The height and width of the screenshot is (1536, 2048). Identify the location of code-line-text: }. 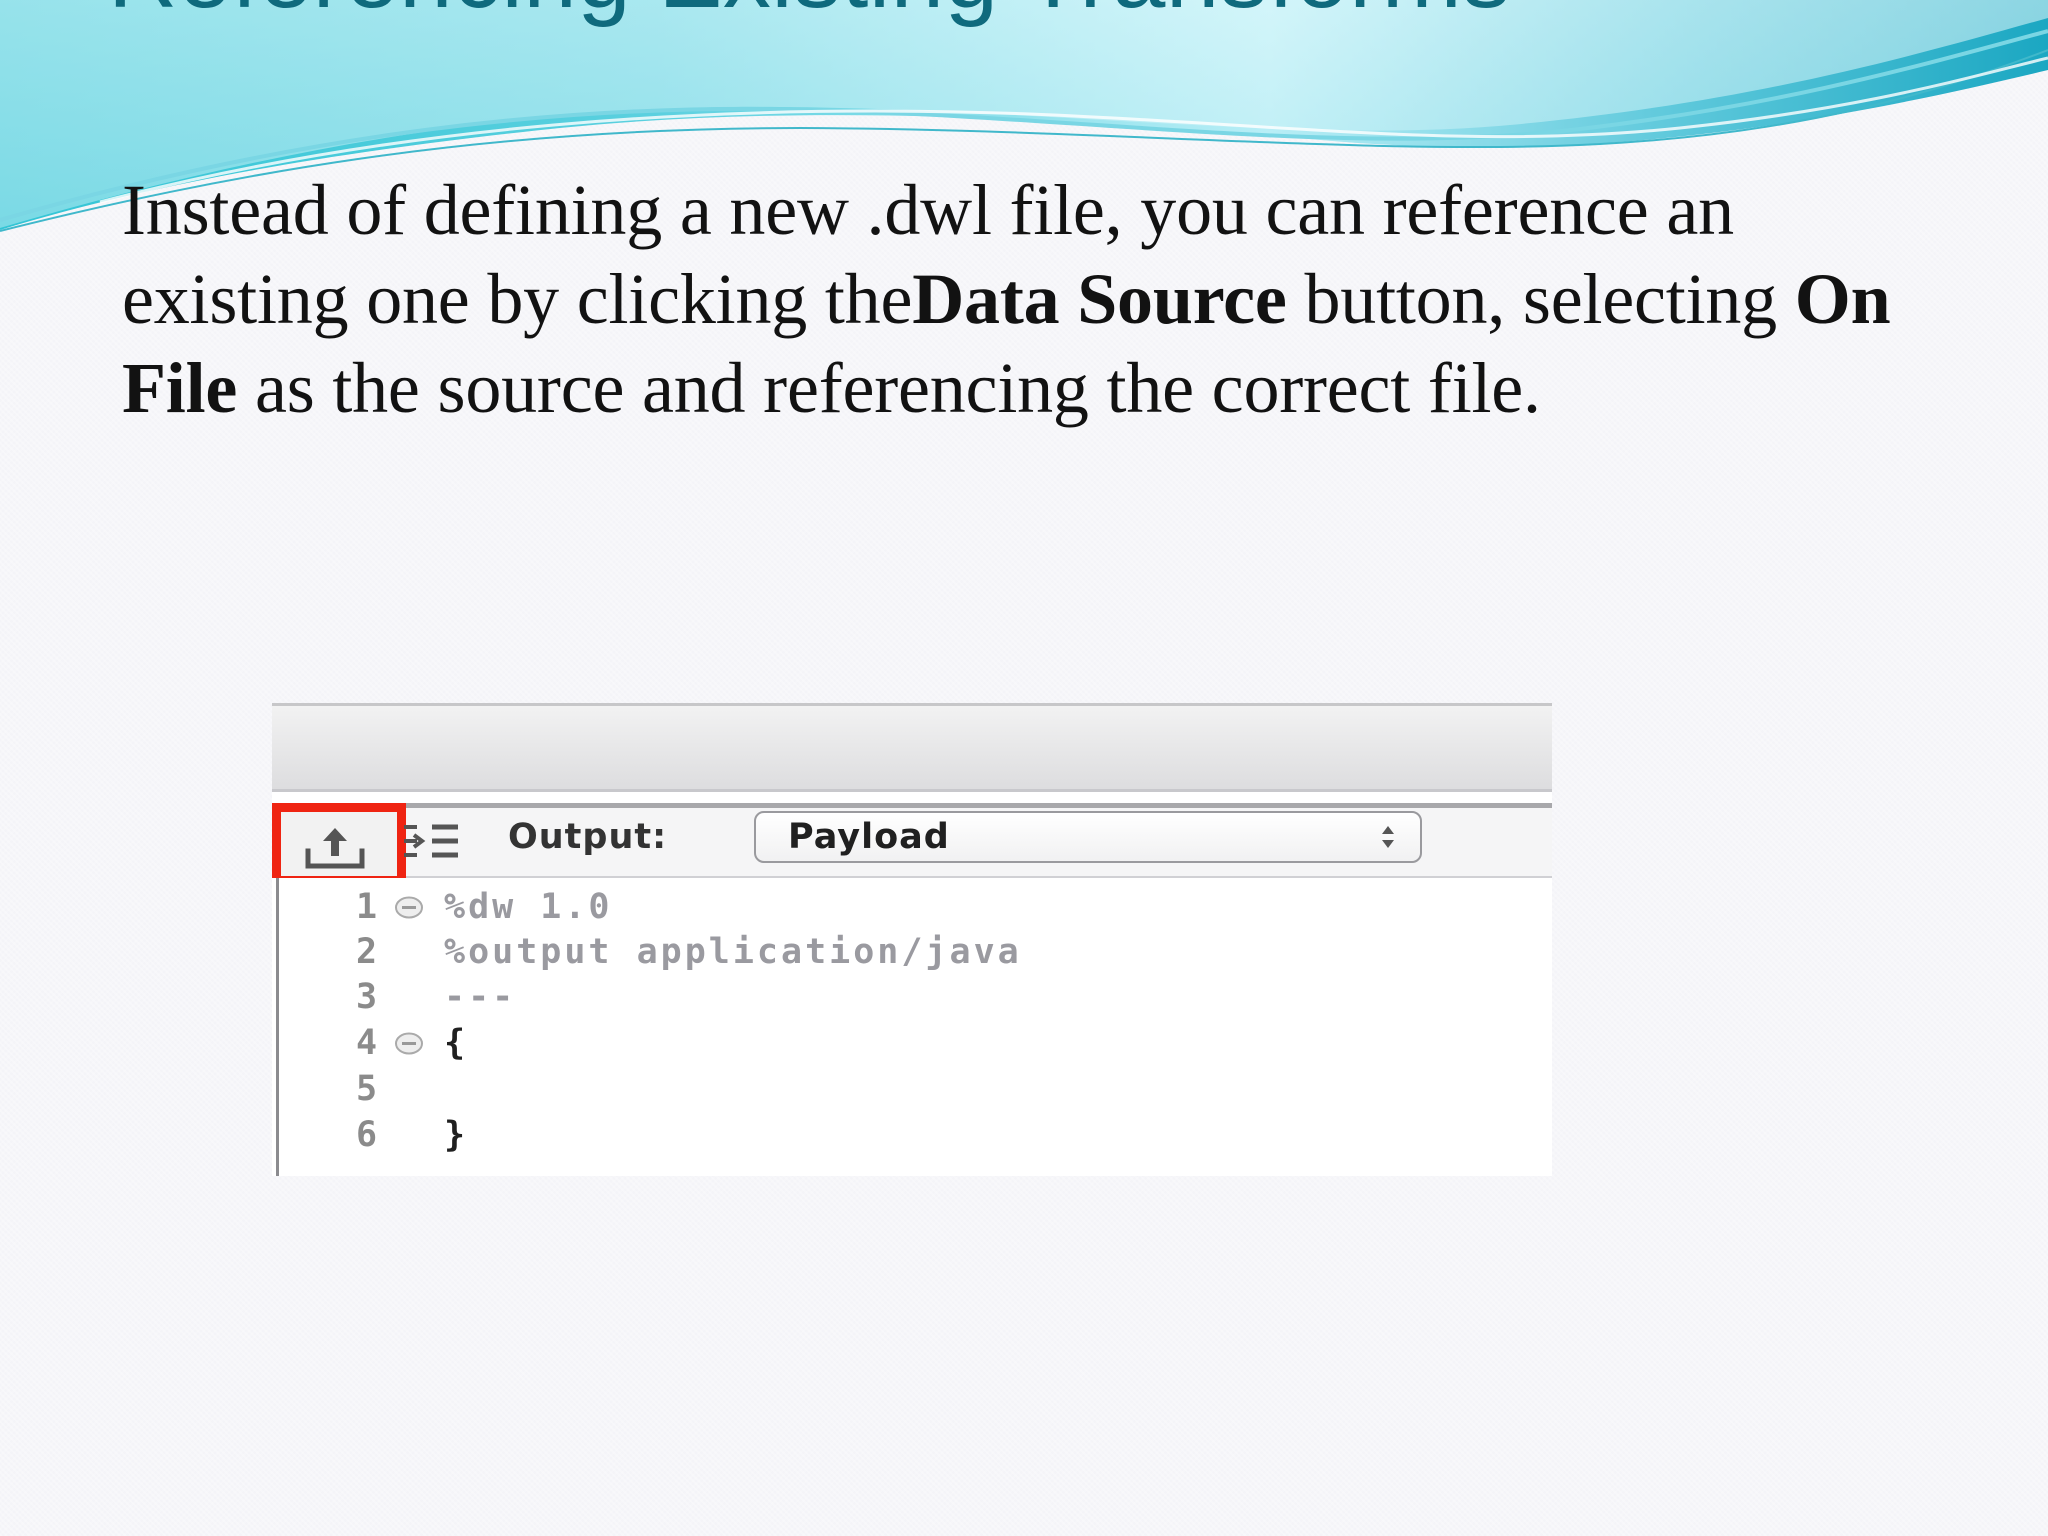
(456, 1135).